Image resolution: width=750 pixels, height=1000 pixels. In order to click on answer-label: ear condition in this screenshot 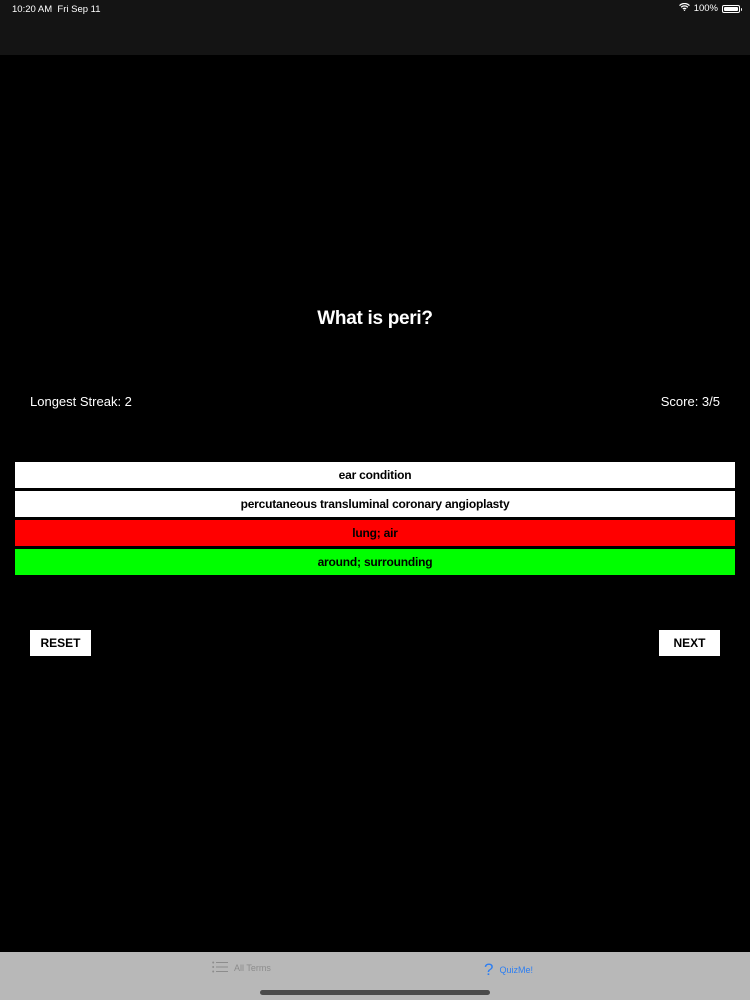, I will do `click(375, 475)`.